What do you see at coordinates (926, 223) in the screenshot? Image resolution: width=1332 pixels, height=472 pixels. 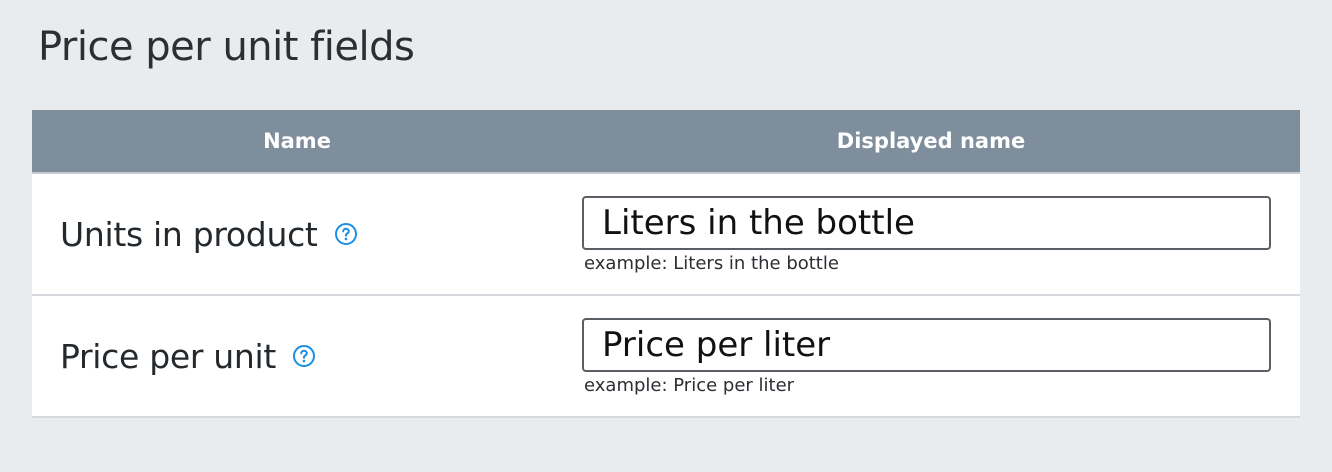 I see `displayed-name-input-units-in-product` at bounding box center [926, 223].